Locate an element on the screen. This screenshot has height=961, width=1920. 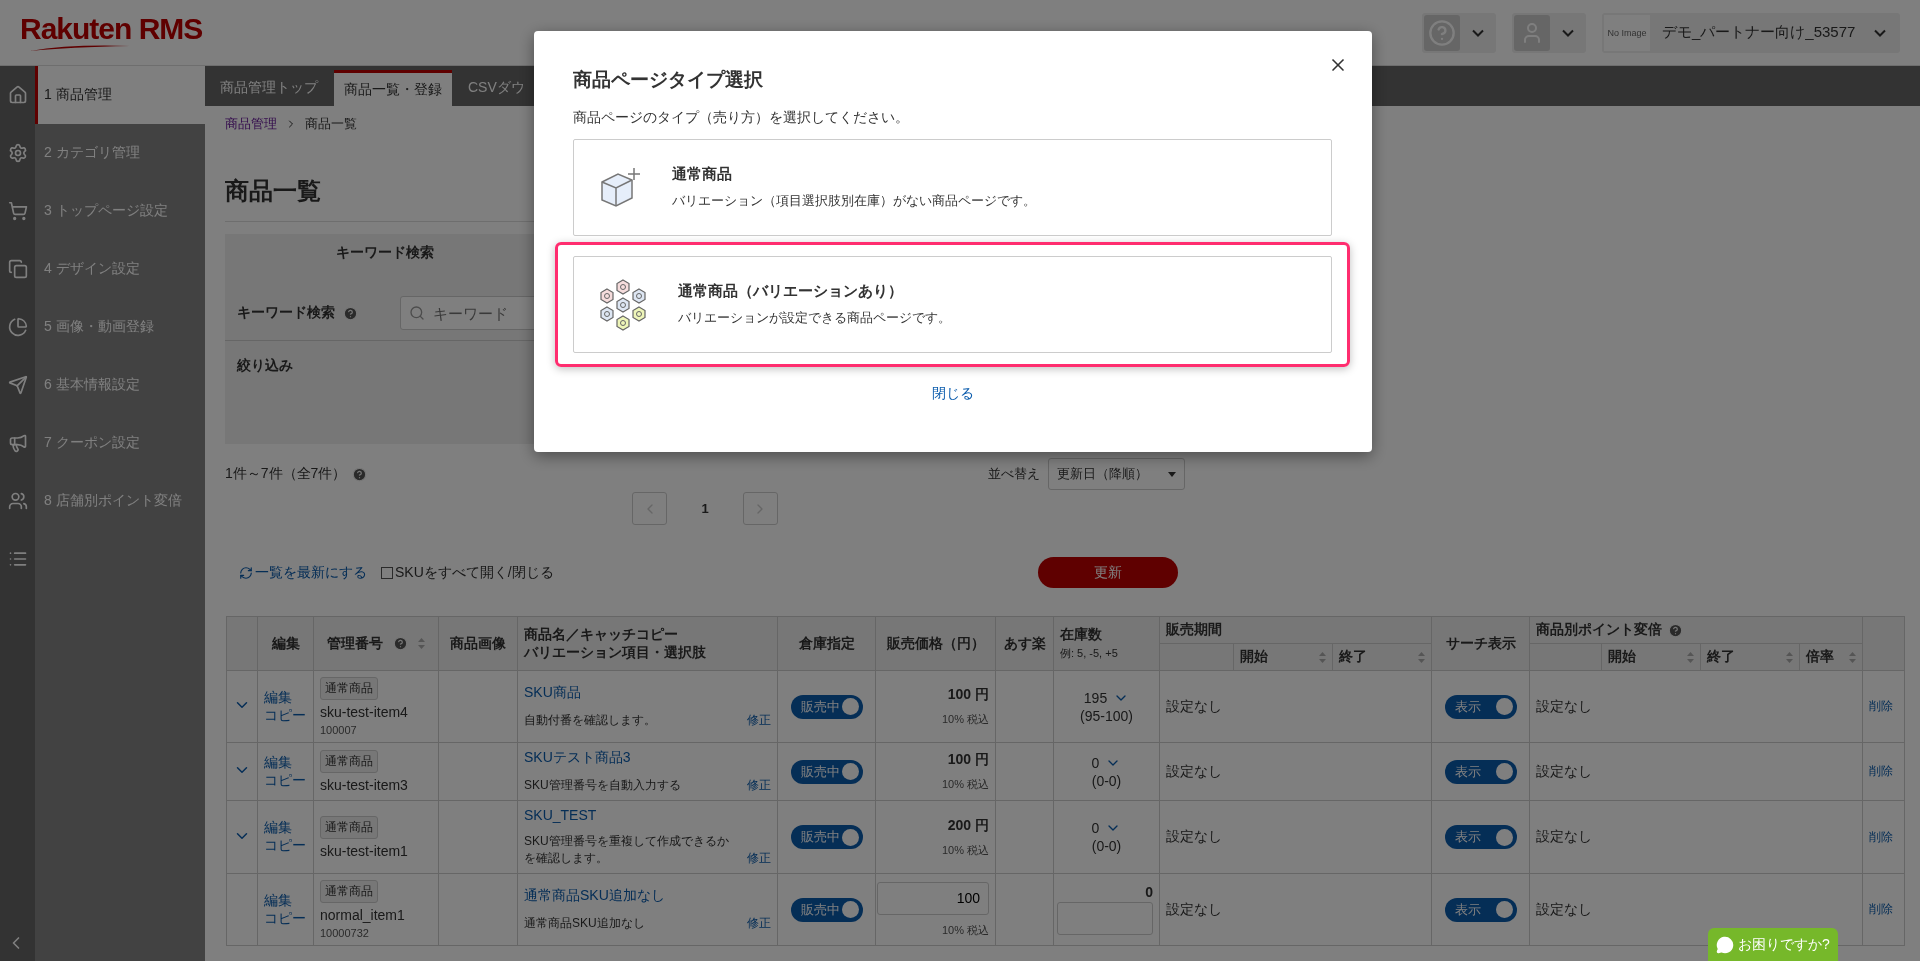
item-number: 100007 is located at coordinates (338, 730).